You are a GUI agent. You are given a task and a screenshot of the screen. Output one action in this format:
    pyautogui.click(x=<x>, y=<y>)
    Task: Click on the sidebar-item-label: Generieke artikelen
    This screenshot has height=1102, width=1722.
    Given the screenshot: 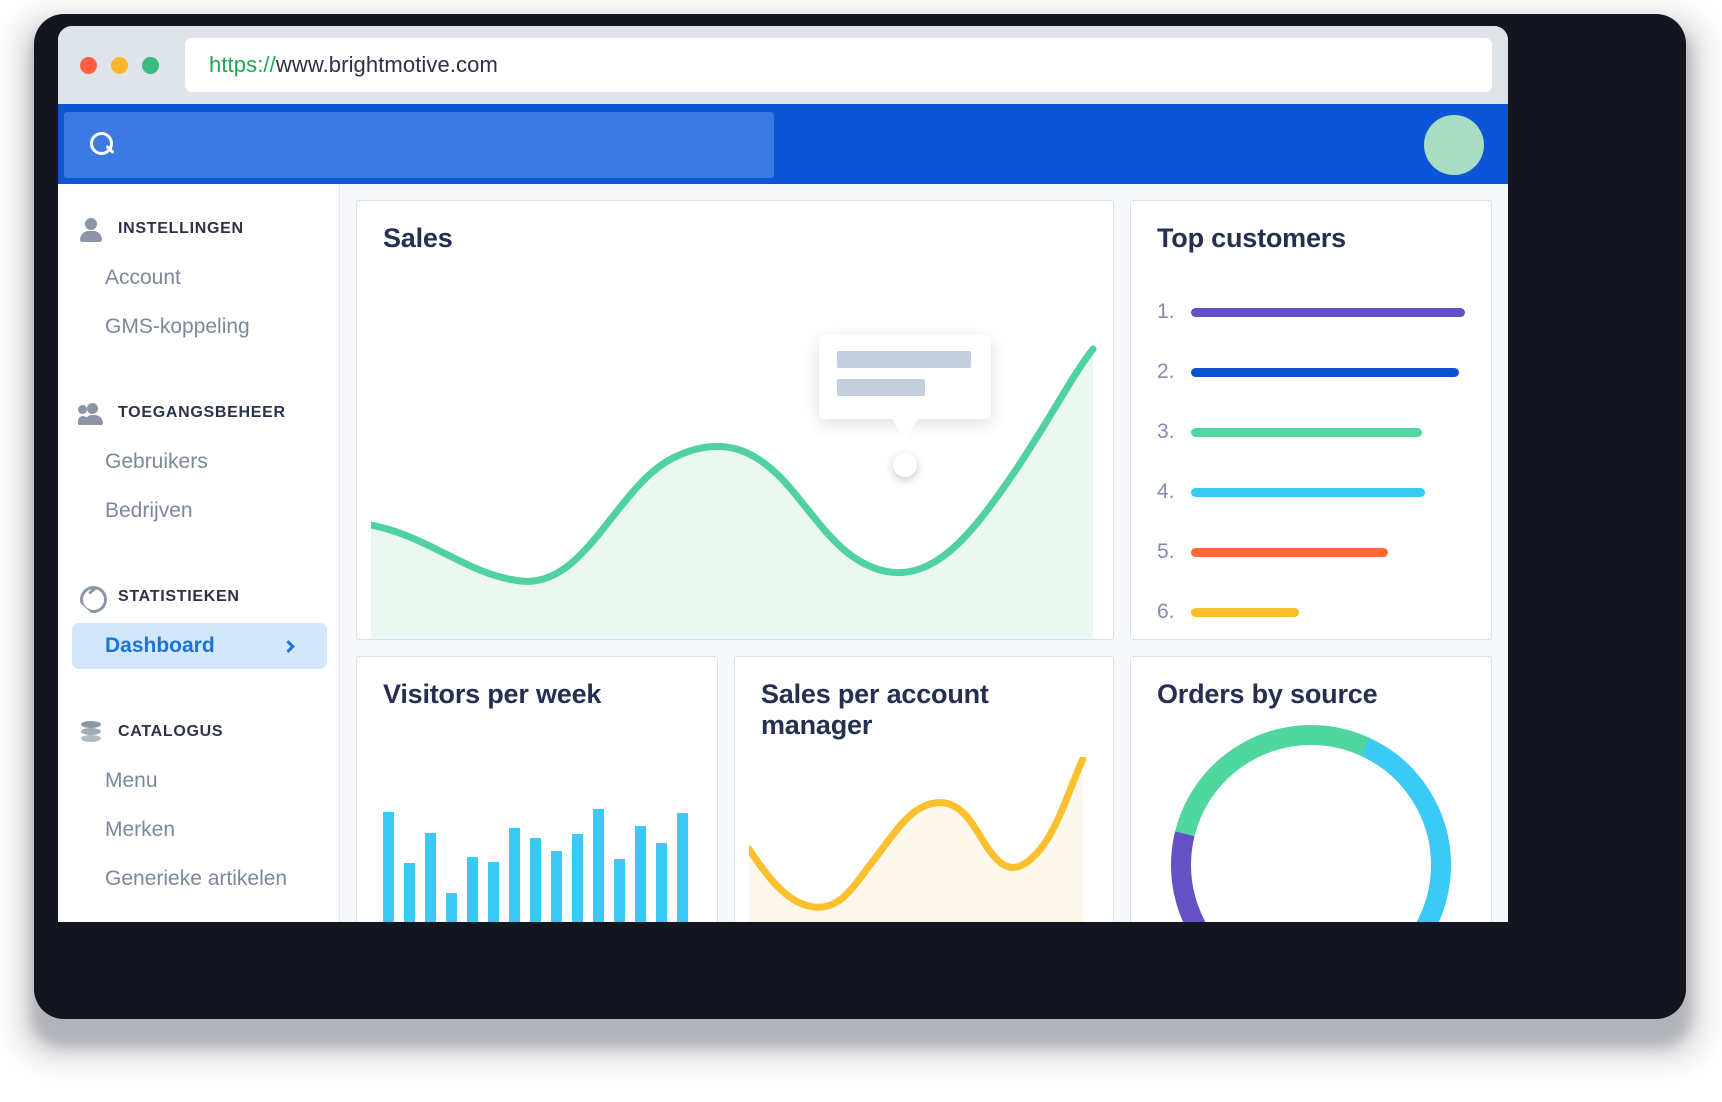 What is the action you would take?
    pyautogui.click(x=196, y=878)
    